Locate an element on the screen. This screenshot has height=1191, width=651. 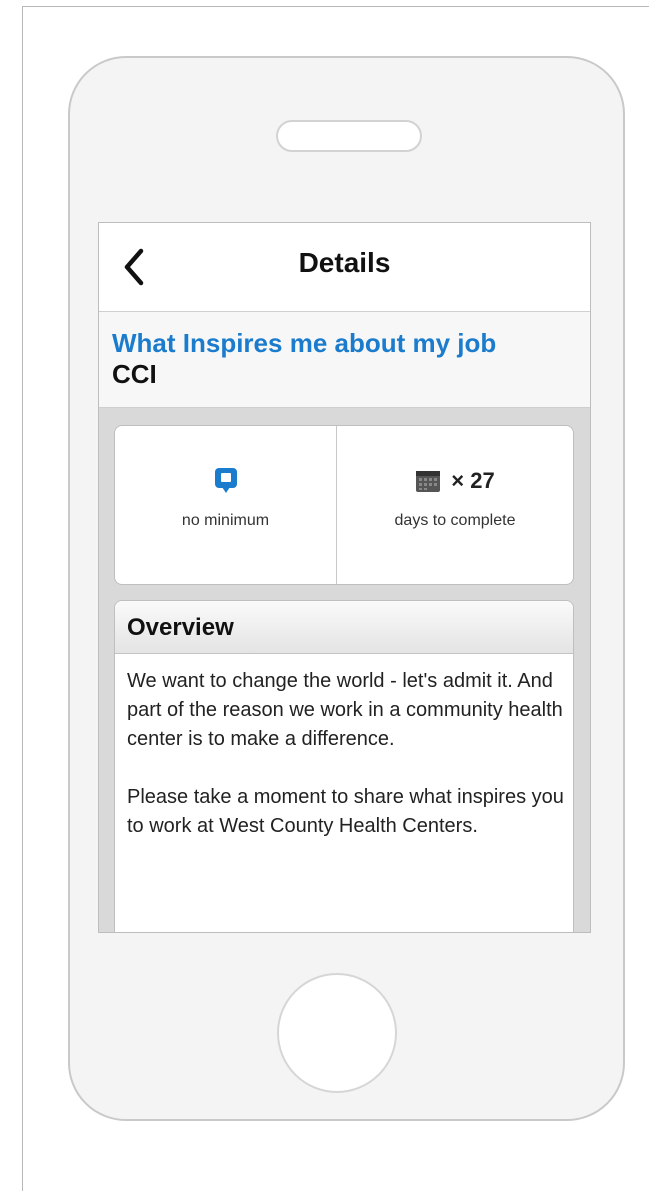
calendar-icon is located at coordinates (428, 481).